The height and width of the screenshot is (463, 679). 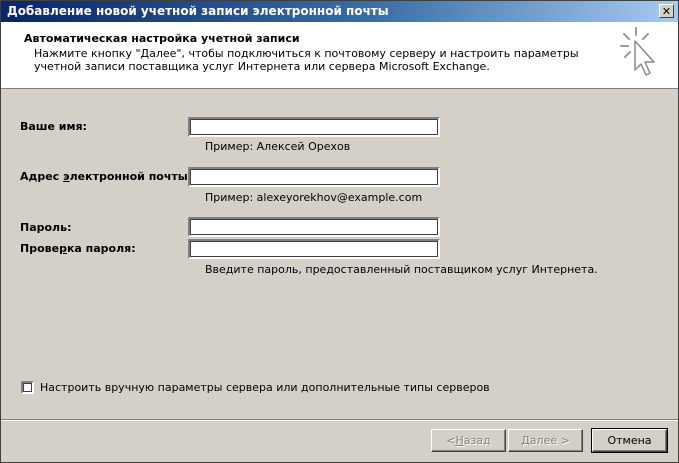 I want to click on name-hint: Пример: Алексей Орехов, so click(x=278, y=146).